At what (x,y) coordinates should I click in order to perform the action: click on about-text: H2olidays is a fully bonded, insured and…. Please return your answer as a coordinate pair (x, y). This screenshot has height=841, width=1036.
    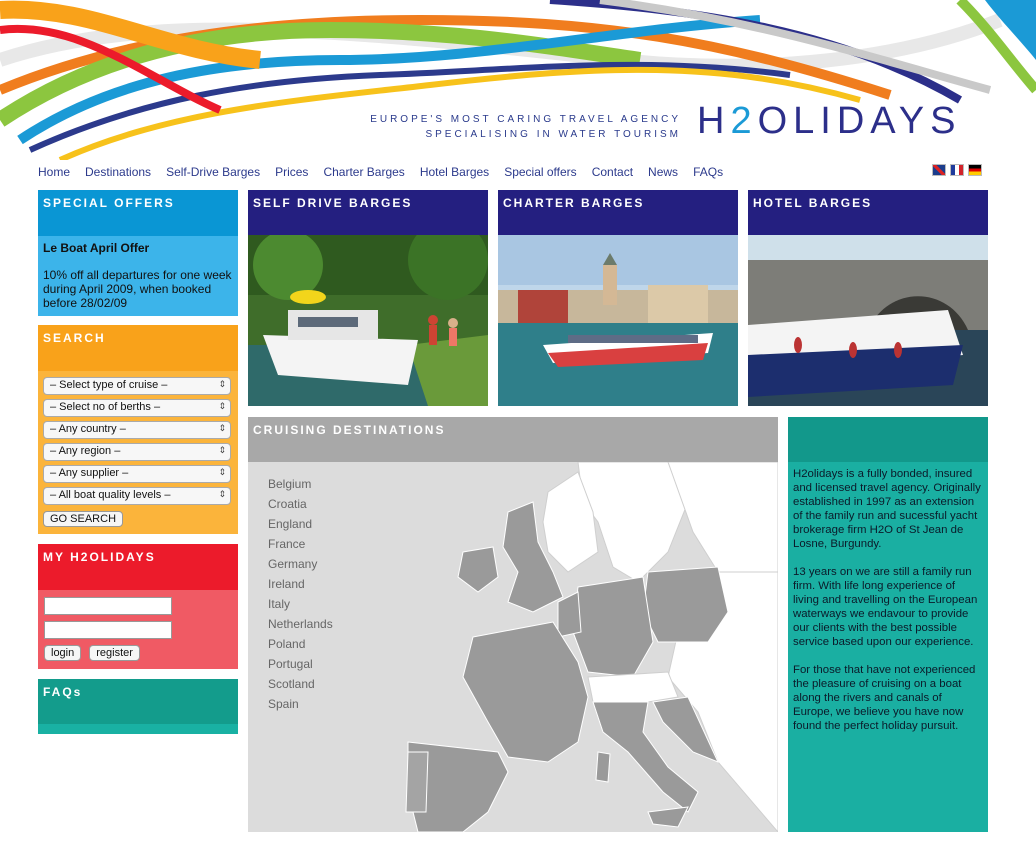
    Looking at the image, I should click on (888, 607).